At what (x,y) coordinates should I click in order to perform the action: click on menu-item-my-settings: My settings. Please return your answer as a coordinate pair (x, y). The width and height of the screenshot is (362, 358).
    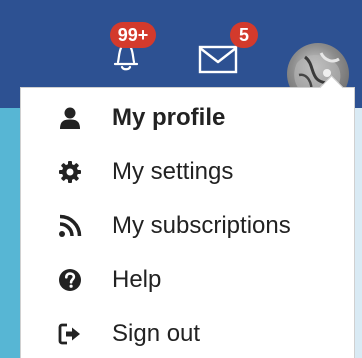
    Looking at the image, I should click on (187, 172).